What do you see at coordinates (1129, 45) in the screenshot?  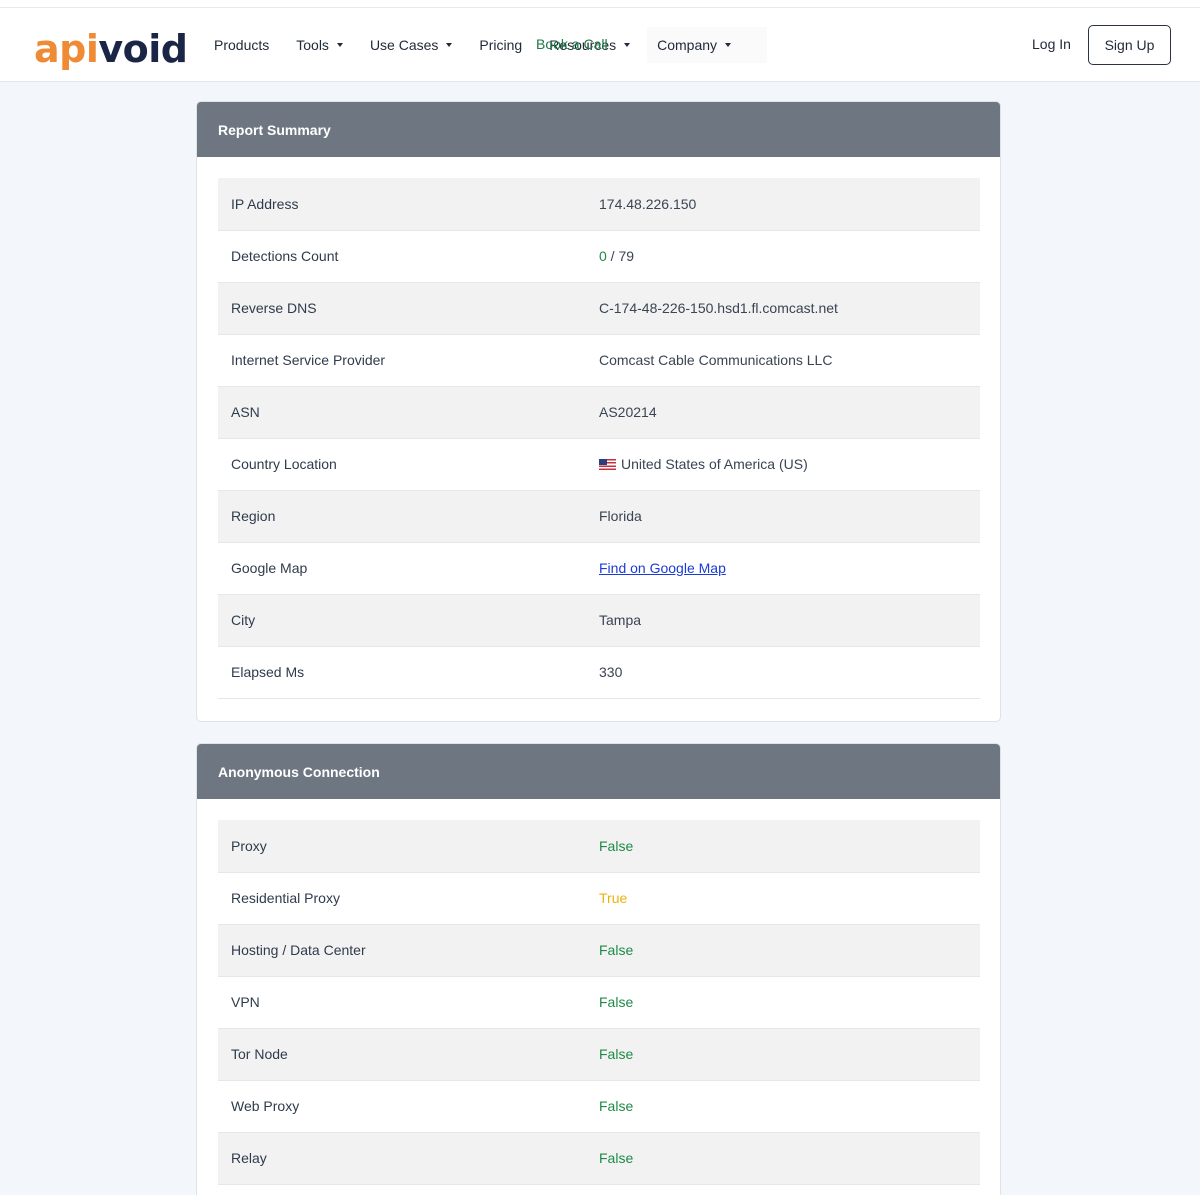 I see `signup-button: Sign Up` at bounding box center [1129, 45].